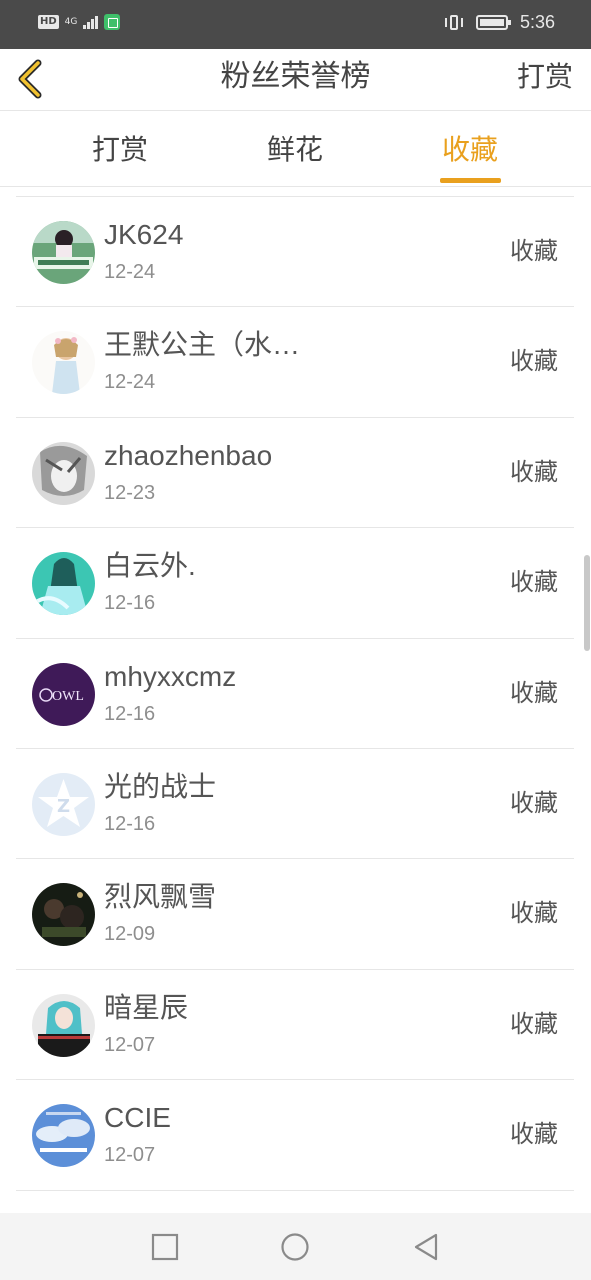 The image size is (591, 1280). Describe the element at coordinates (587, 603) in the screenshot. I see `scrollbar` at that location.